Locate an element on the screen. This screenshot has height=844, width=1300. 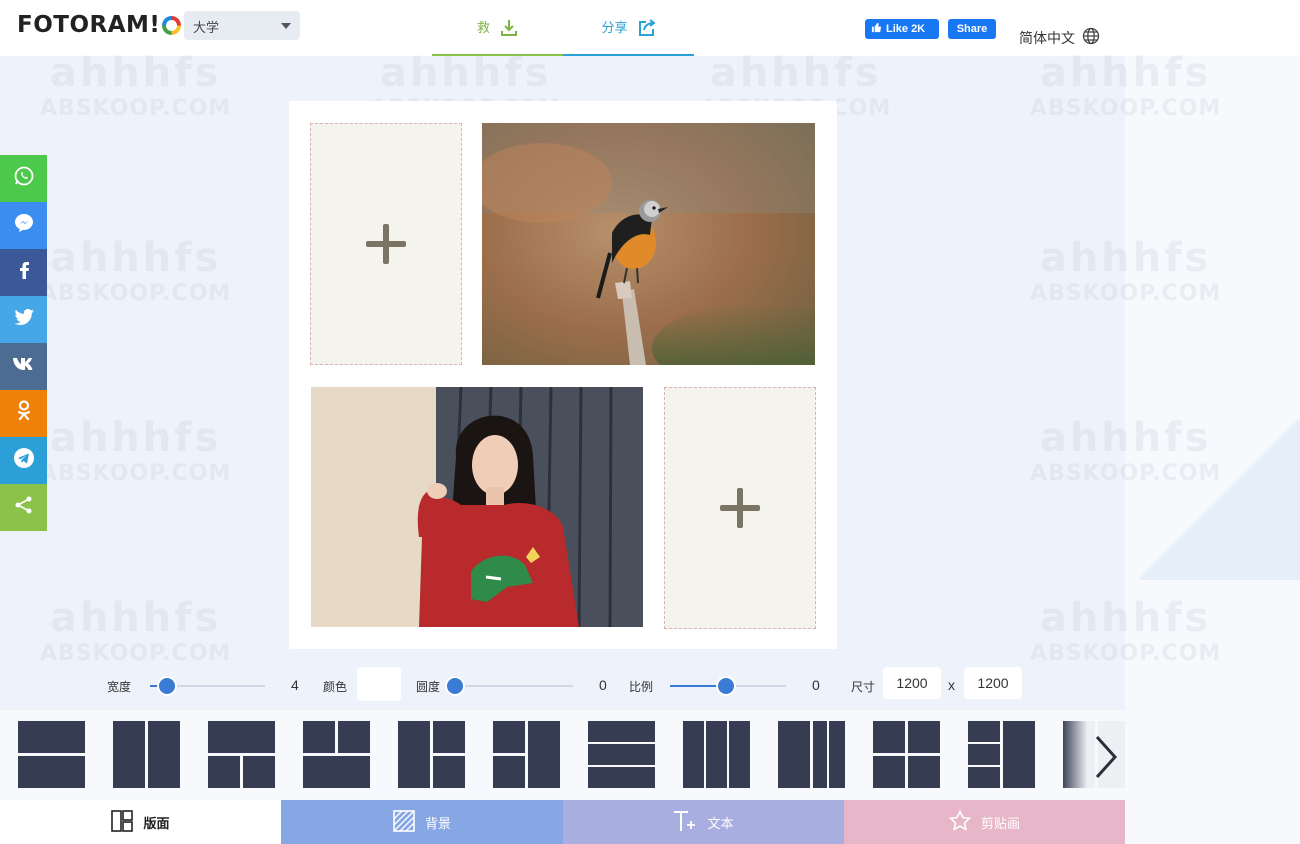
telegram-icon is located at coordinates (24, 460).